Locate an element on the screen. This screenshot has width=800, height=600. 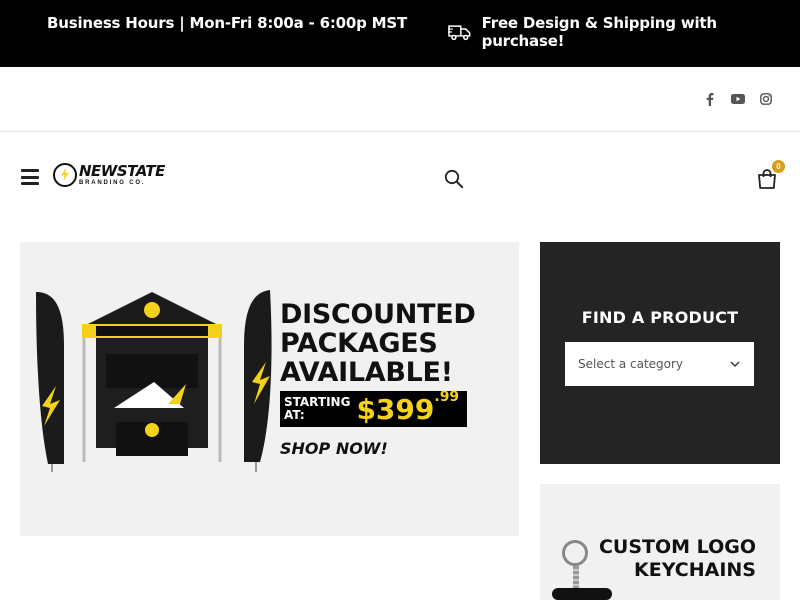
headline-line-1: DISCOUNTED is located at coordinates (378, 314).